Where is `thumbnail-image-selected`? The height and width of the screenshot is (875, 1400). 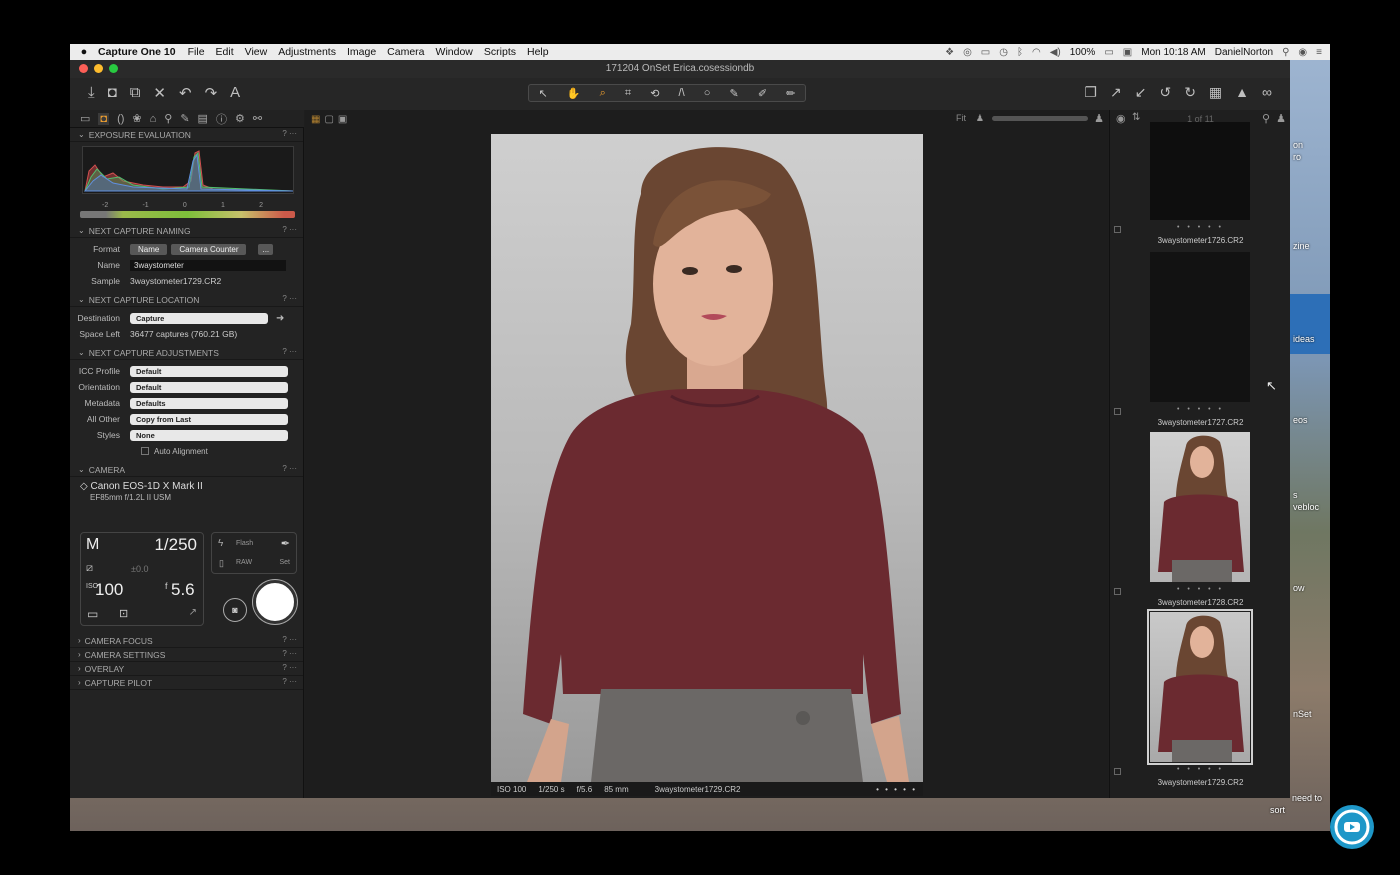
thumbnail-image-selected is located at coordinates (1200, 687).